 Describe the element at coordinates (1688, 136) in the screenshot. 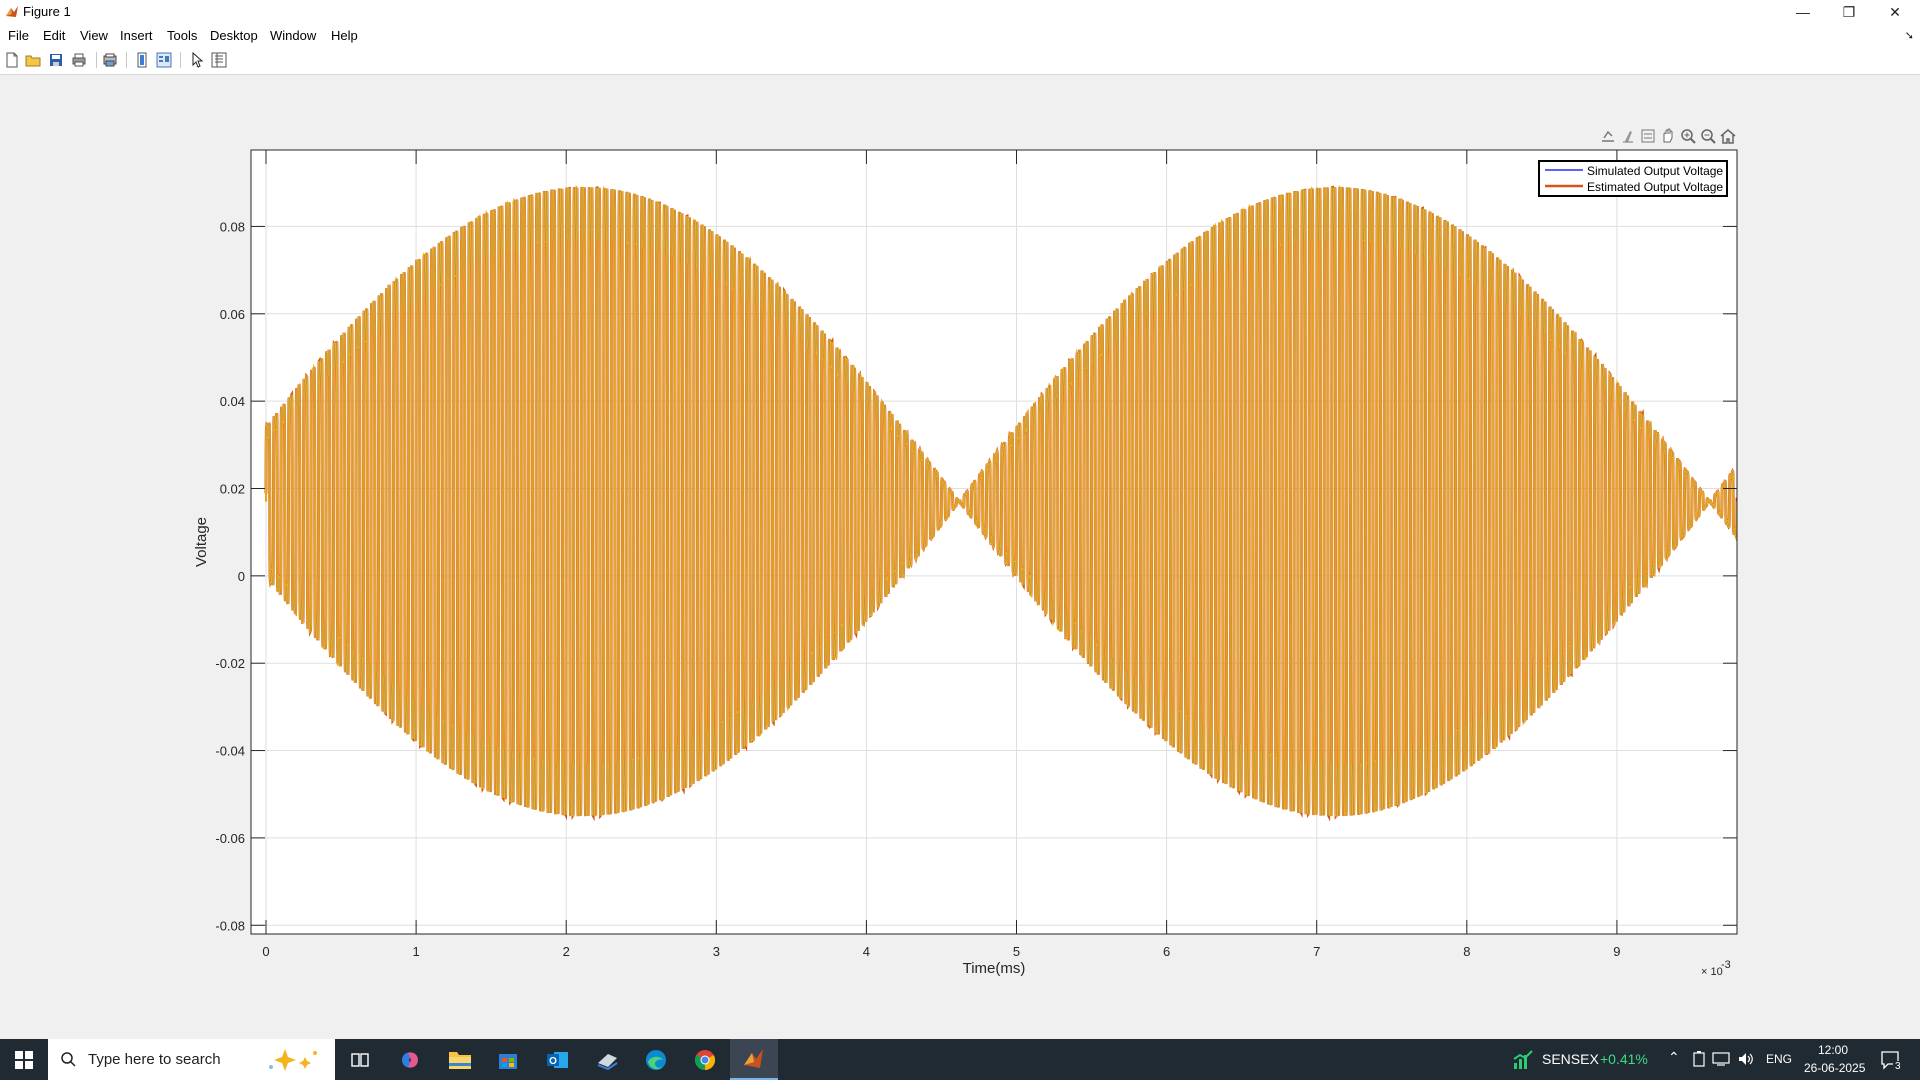

I see `zoom-in-icon` at that location.